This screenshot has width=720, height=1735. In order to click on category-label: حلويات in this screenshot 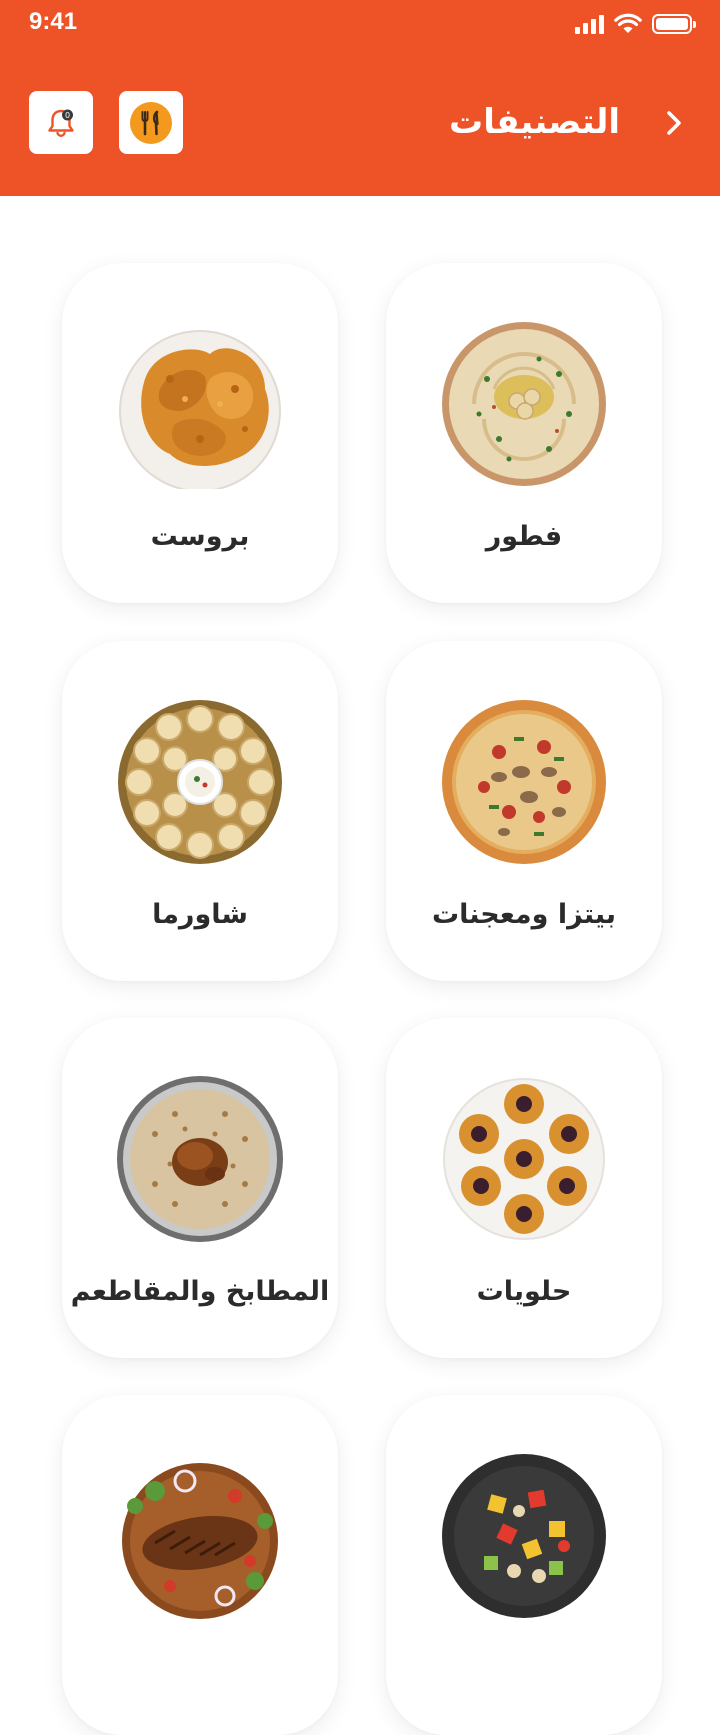, I will do `click(524, 1291)`.